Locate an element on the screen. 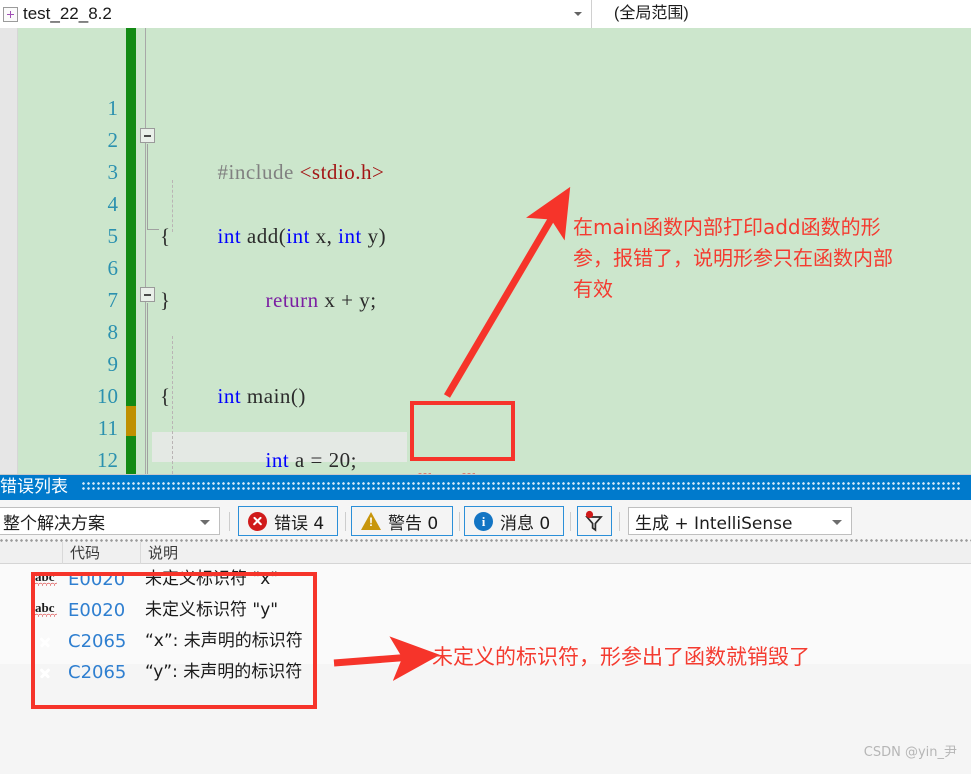 The image size is (971, 774). error-annotation-arrow is located at coordinates (386, 658).